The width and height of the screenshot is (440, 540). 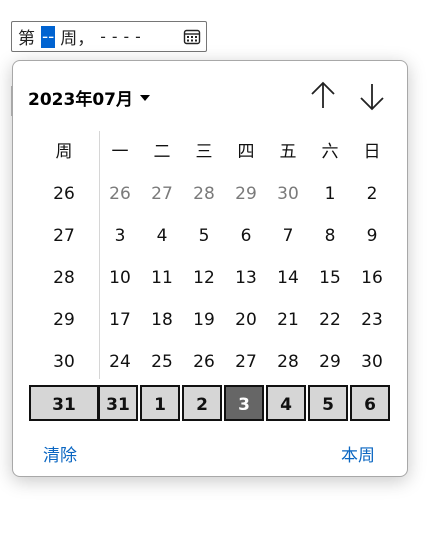 I want to click on week-middle-label: 周，, so click(x=77, y=39).